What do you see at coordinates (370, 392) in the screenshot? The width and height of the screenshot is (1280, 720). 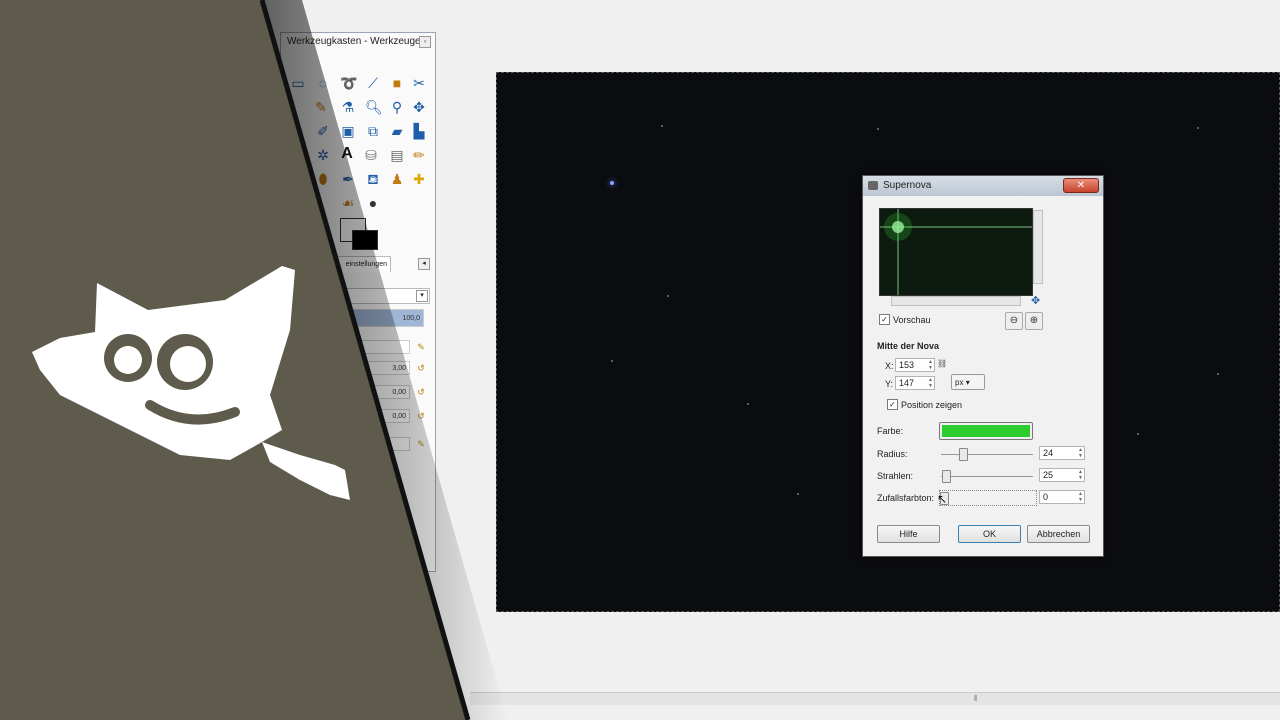 I see `aspect-field: 0,00` at bounding box center [370, 392].